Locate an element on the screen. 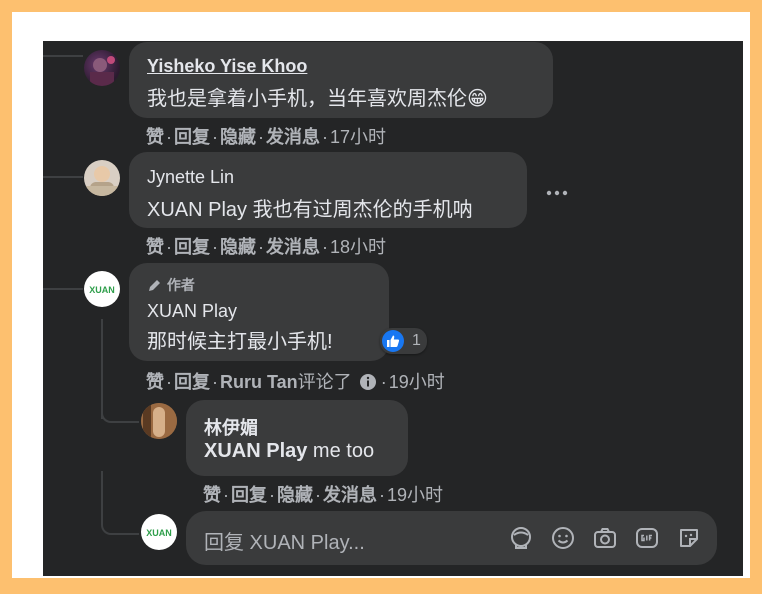 Image resolution: width=762 pixels, height=594 pixels. avatar-sticker-icon is located at coordinates (521, 538).